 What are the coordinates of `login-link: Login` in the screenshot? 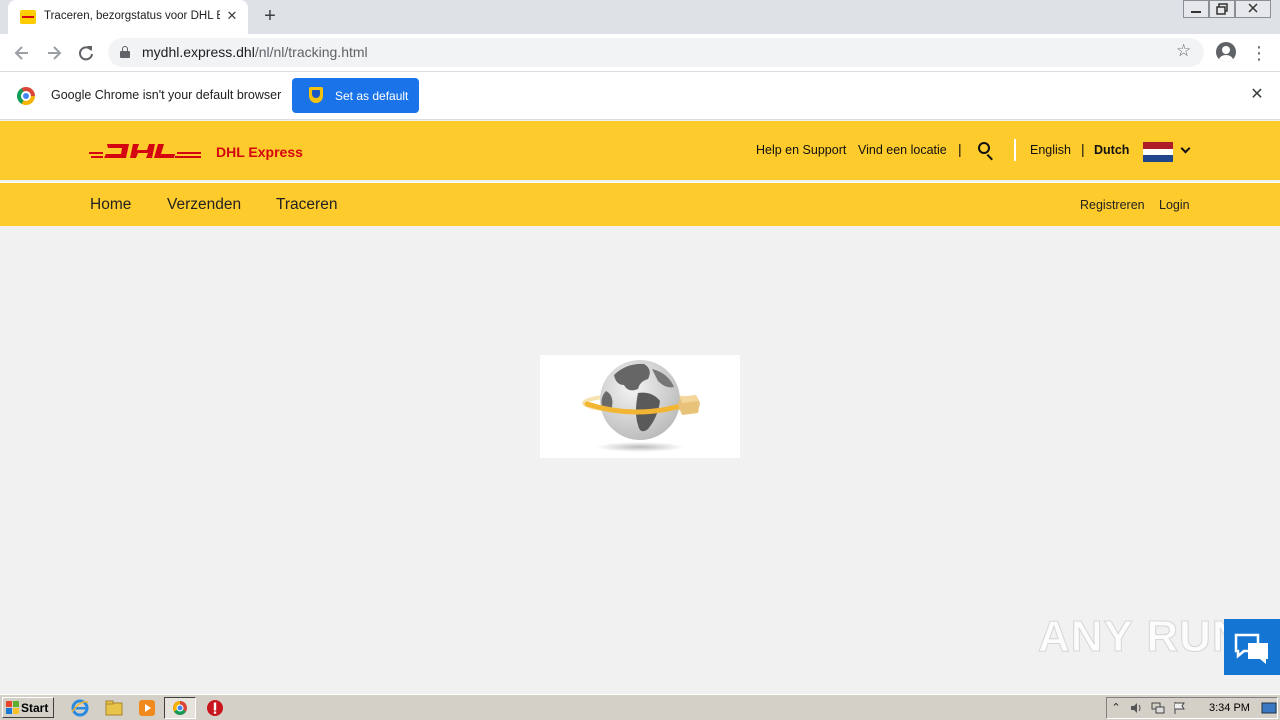 It's located at (1174, 205).